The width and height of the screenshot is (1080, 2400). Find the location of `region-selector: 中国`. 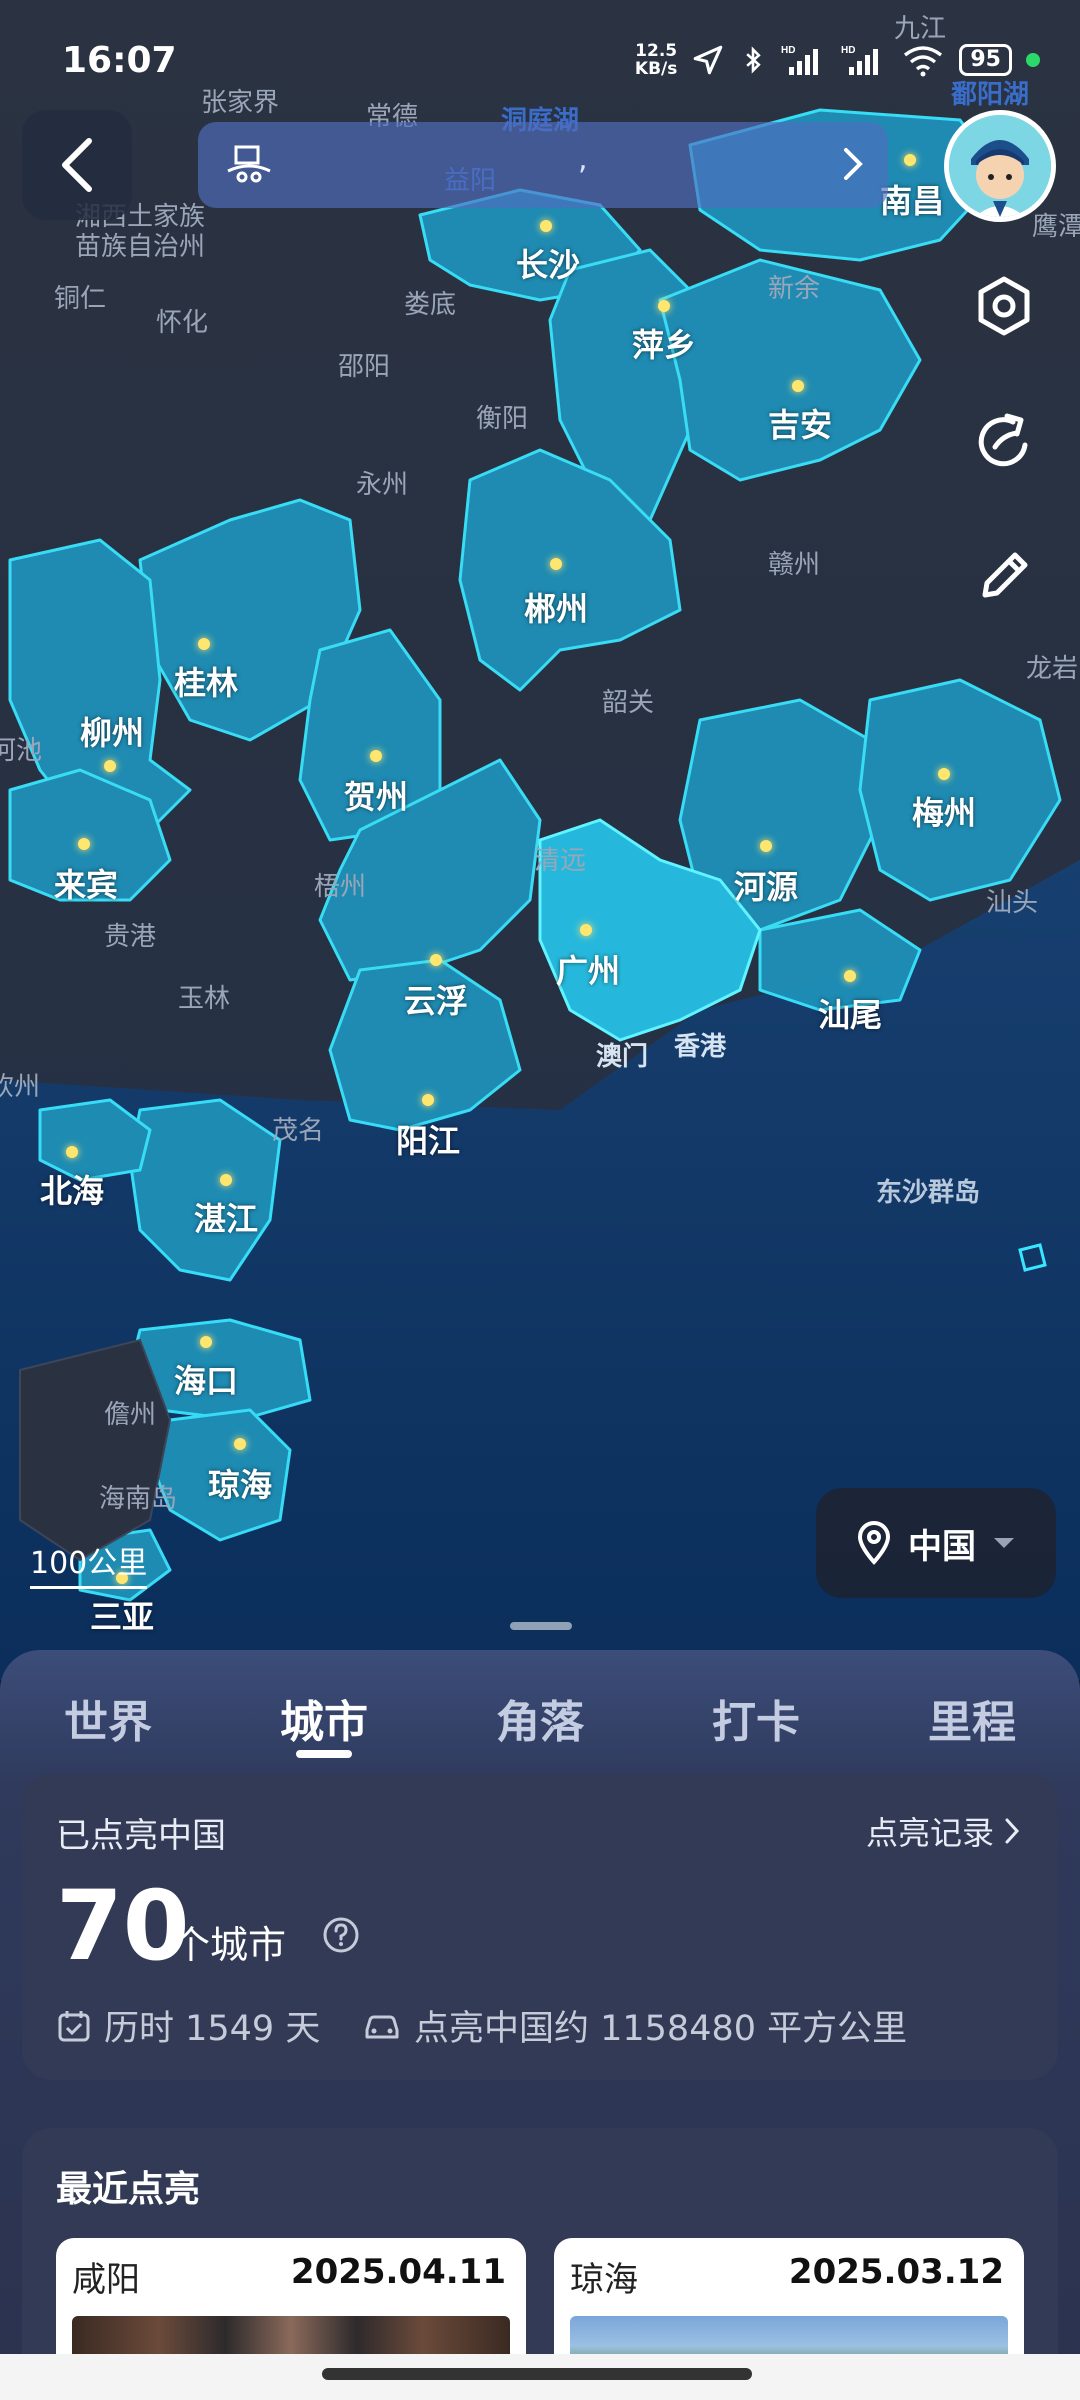

region-selector: 中国 is located at coordinates (936, 1543).